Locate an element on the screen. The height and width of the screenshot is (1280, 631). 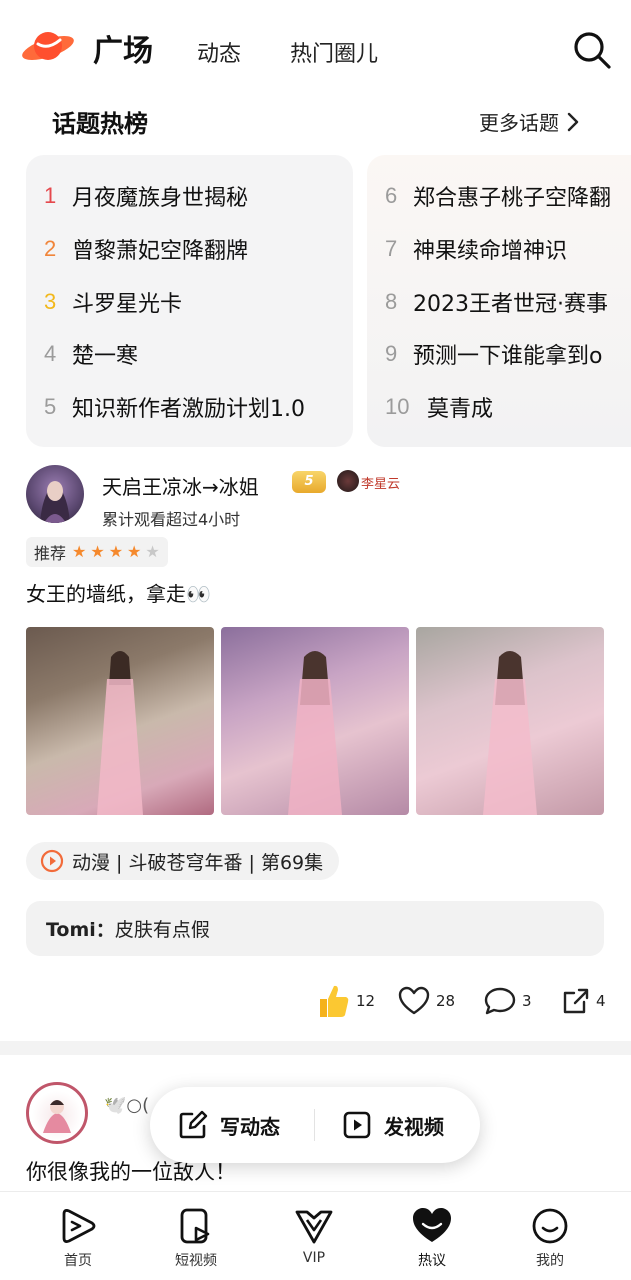
anime-source-label: 动漫 | 斗破苍穹年番 | 第69集 is located at coordinates (198, 862).